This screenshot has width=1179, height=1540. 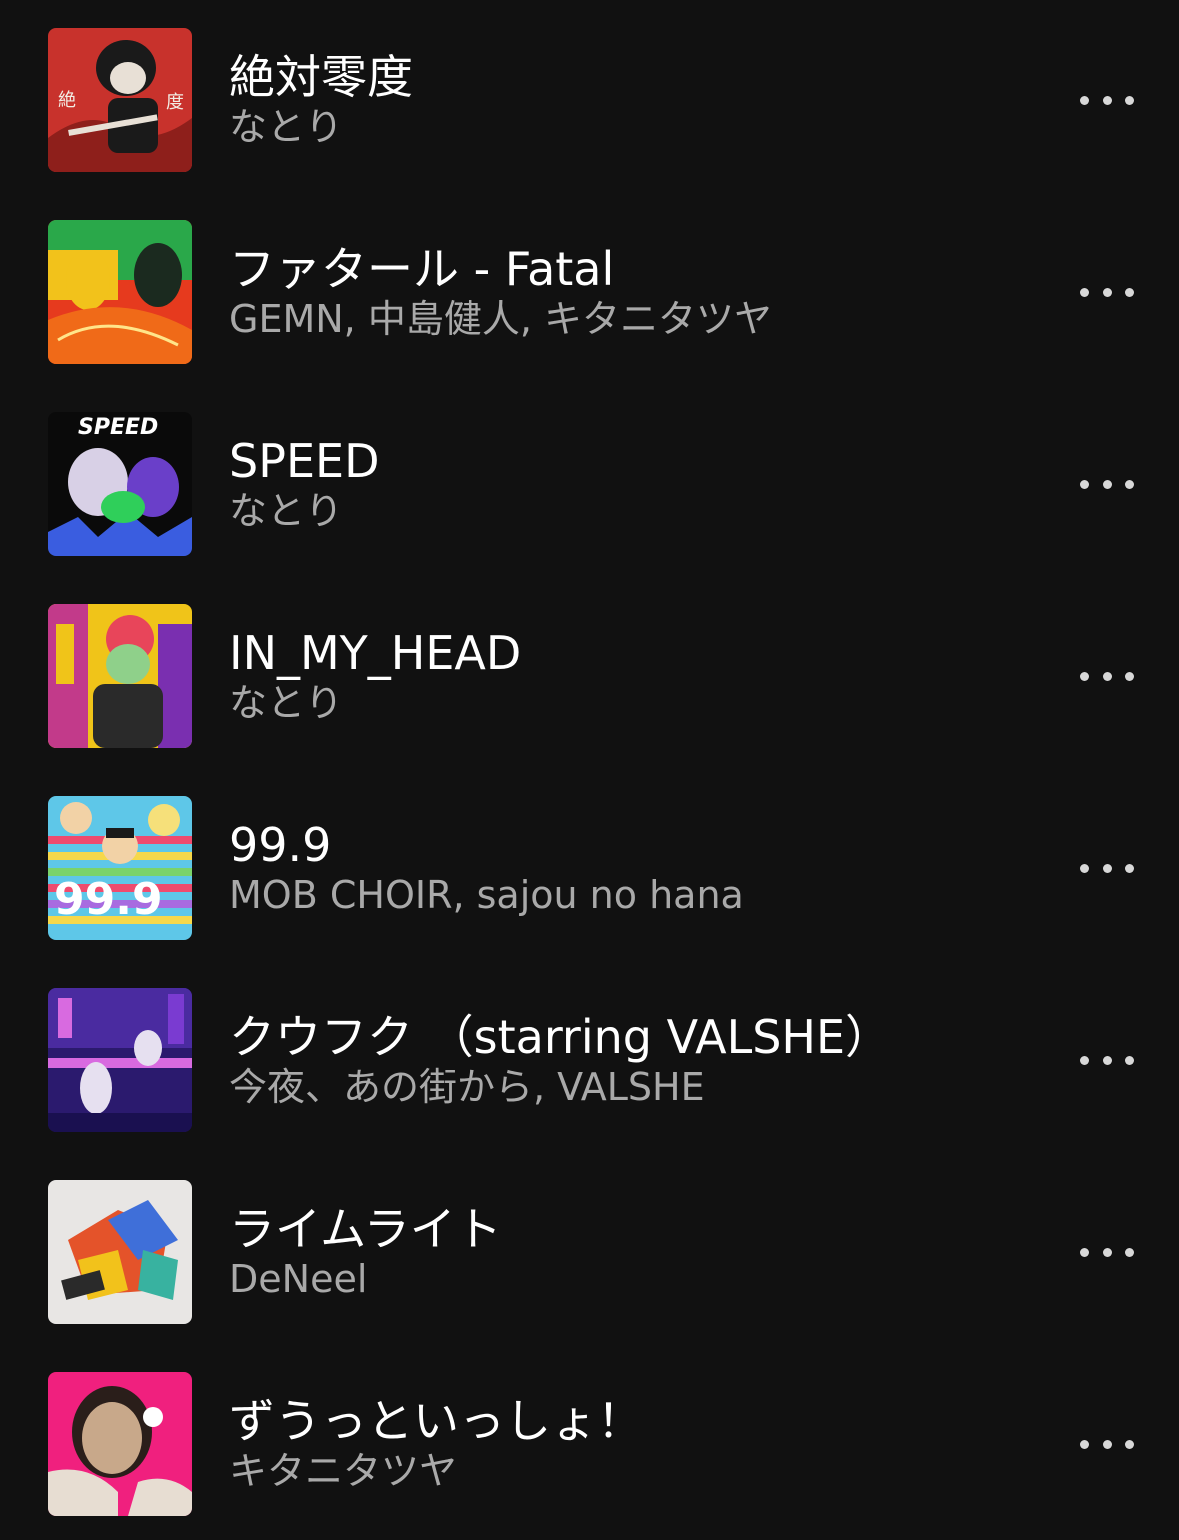 What do you see at coordinates (422, 269) in the screenshot?
I see `song-title: ファタール - Fatal` at bounding box center [422, 269].